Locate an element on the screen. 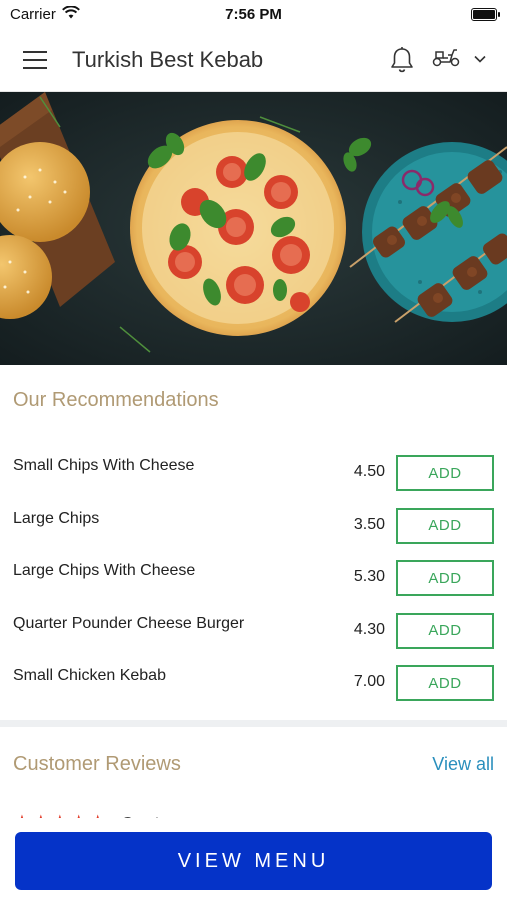 This screenshot has height=900, width=507. status-left: Carrier is located at coordinates (45, 13).